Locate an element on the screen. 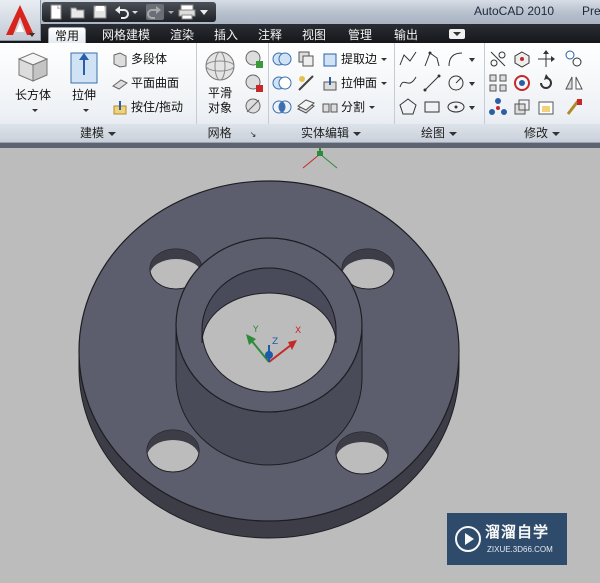 This screenshot has height=583, width=600. tab-insert: 插入 is located at coordinates (226, 35).